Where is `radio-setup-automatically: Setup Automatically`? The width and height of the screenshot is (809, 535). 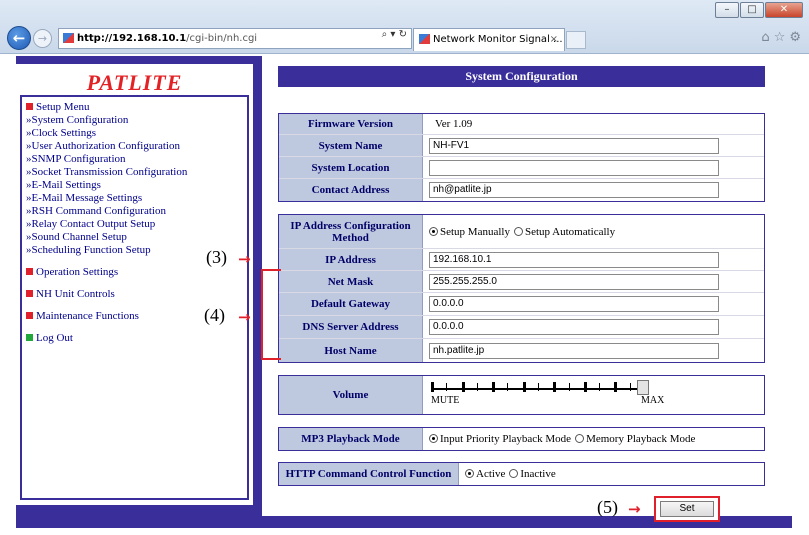 radio-setup-automatically: Setup Automatically is located at coordinates (564, 232).